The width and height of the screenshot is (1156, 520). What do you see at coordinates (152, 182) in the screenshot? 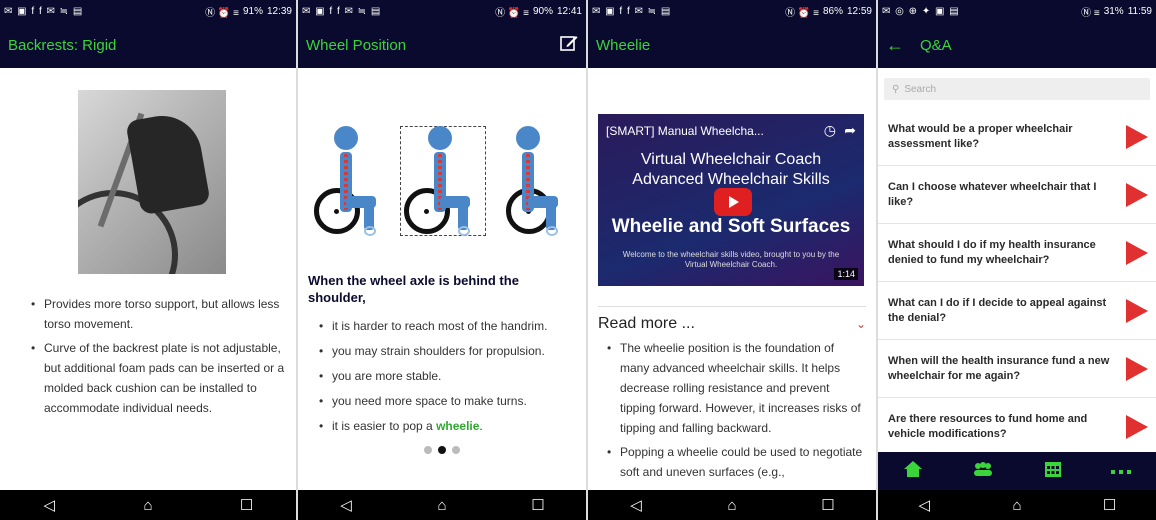
I see `backrest-photo` at bounding box center [152, 182].